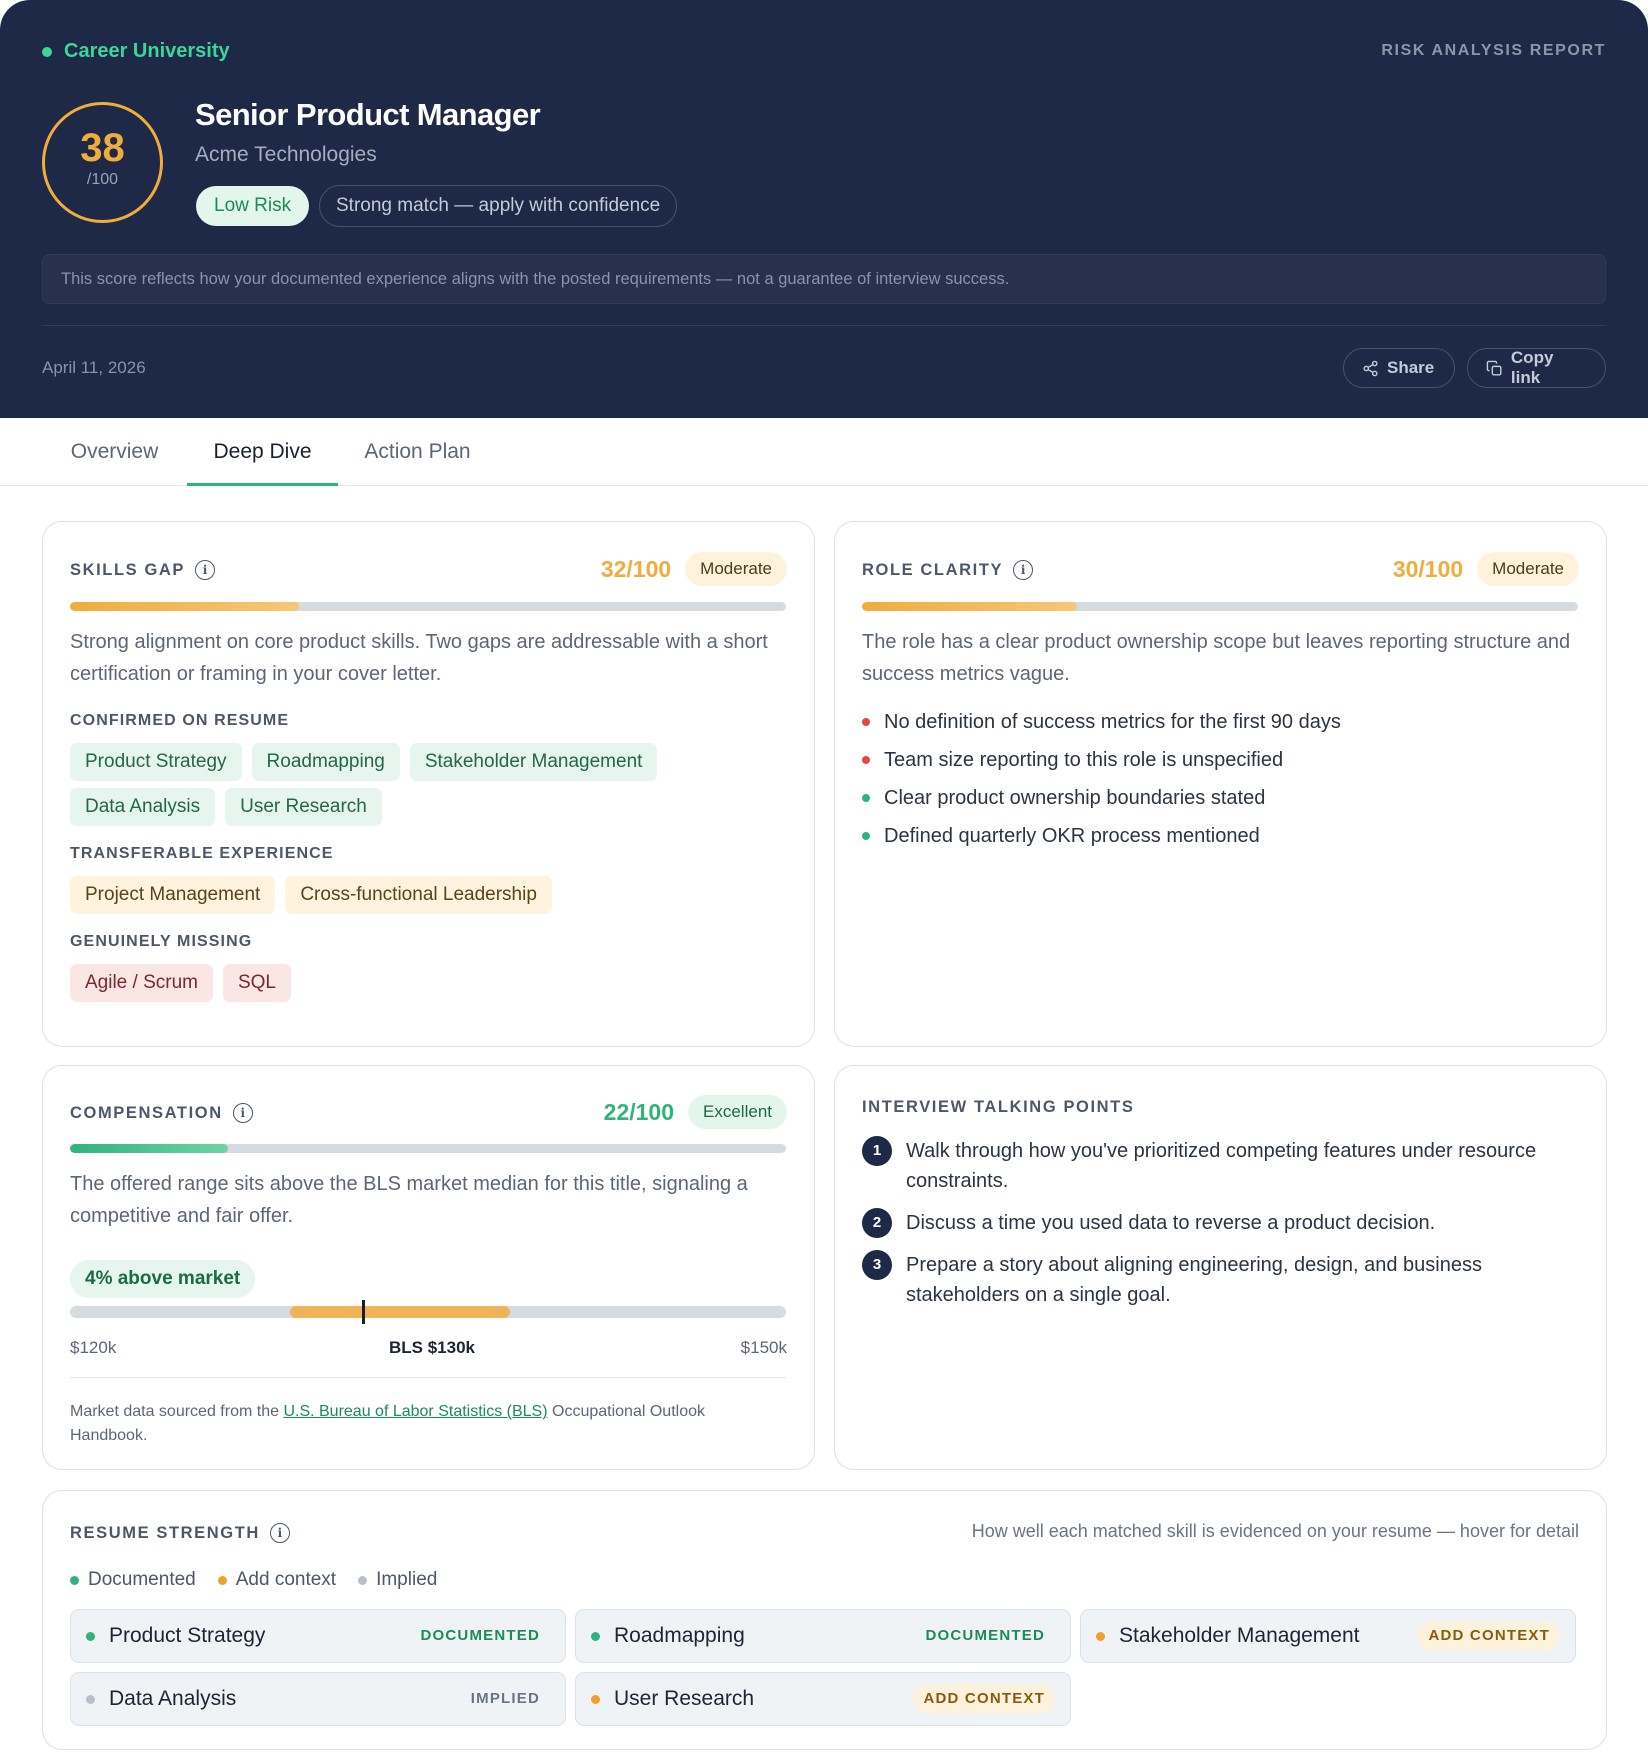  Describe the element at coordinates (428, 1148) in the screenshot. I see `compensation-bar` at that location.